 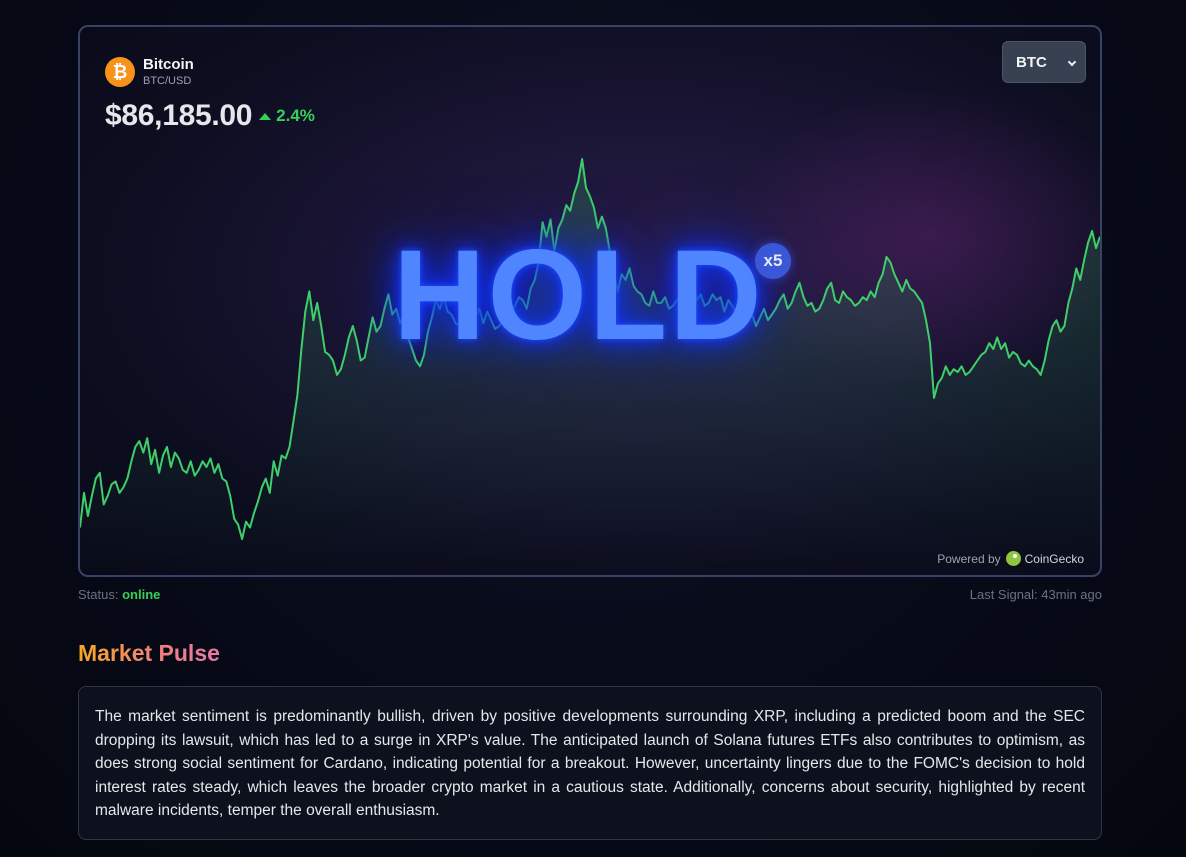 What do you see at coordinates (578, 295) in the screenshot?
I see `signal-label: HOLD` at bounding box center [578, 295].